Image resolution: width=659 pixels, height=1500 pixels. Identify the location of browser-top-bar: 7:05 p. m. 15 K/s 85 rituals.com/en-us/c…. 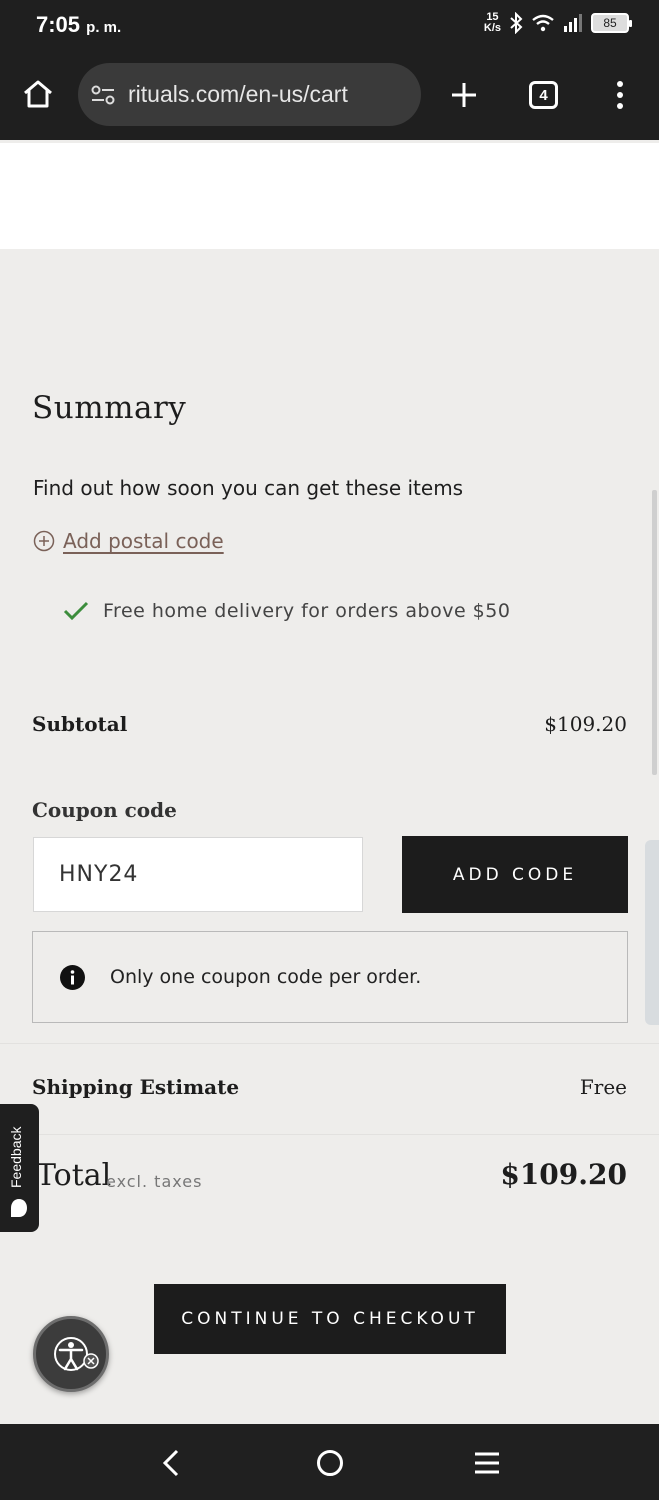
(329, 70).